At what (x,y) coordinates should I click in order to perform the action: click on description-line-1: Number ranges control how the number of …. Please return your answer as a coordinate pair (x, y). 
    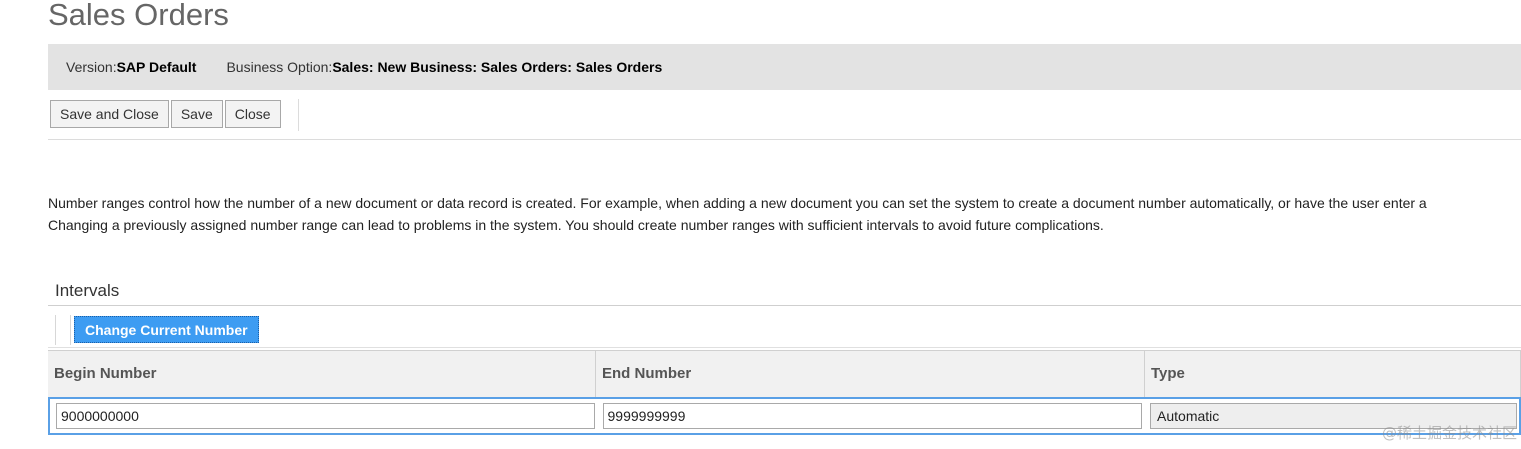
    Looking at the image, I should click on (737, 203).